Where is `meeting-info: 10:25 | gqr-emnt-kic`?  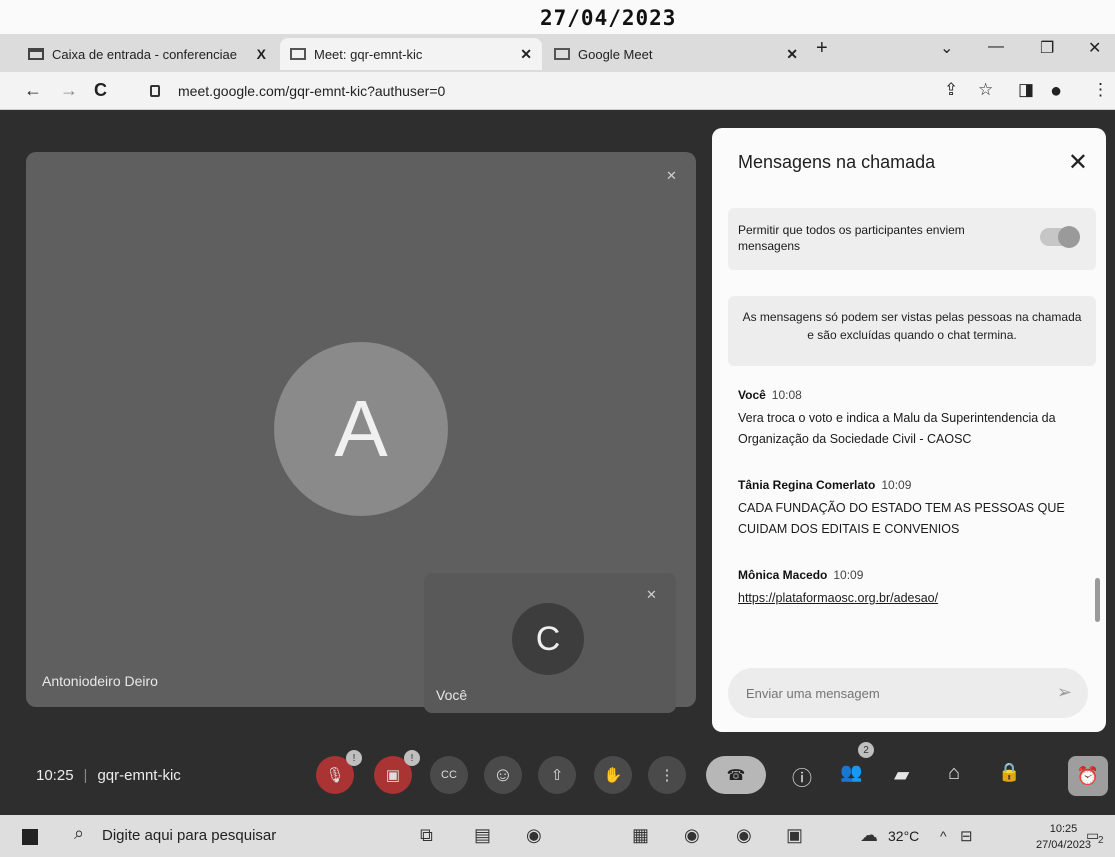
meeting-info: 10:25 | gqr-emnt-kic is located at coordinates (108, 775).